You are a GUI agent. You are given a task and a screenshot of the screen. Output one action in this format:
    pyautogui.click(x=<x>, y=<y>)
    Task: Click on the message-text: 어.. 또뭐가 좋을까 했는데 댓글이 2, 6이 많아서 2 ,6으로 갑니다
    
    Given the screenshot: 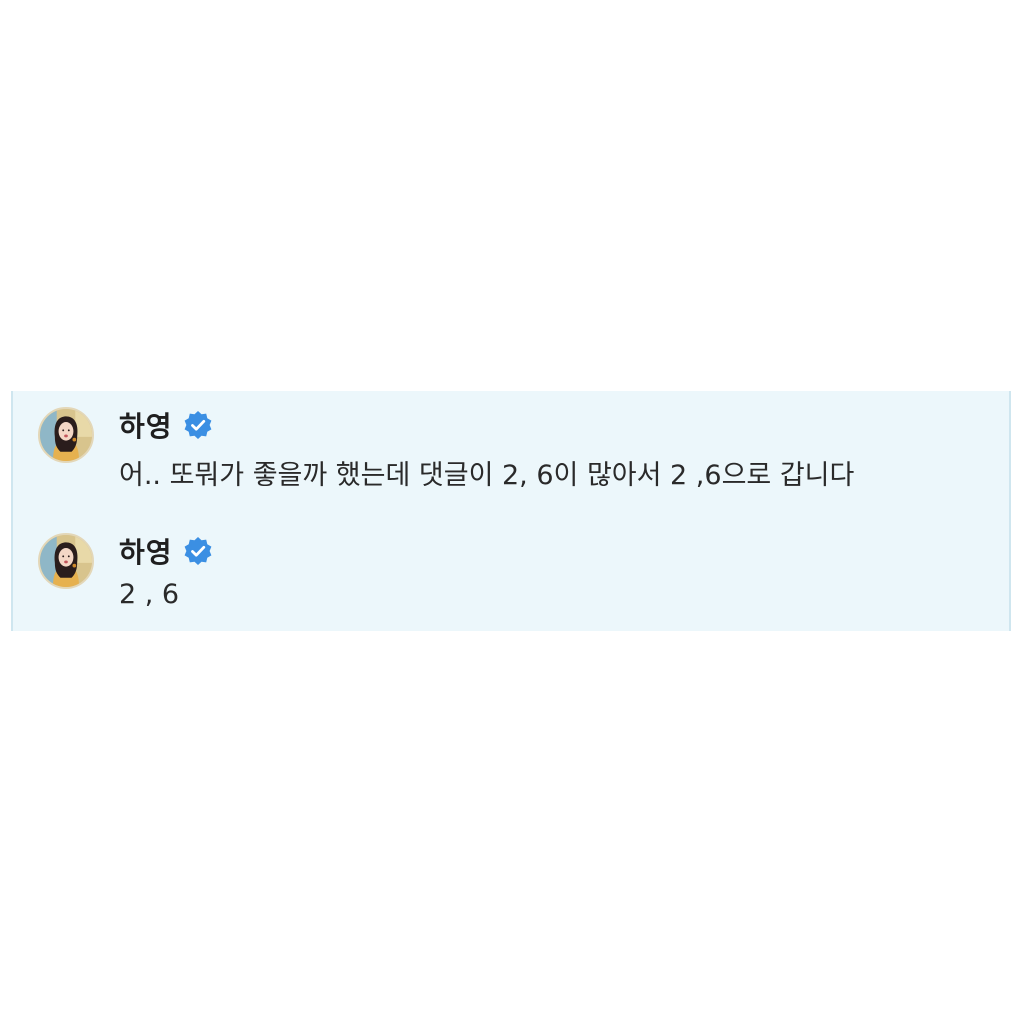 What is the action you would take?
    pyautogui.click(x=487, y=475)
    